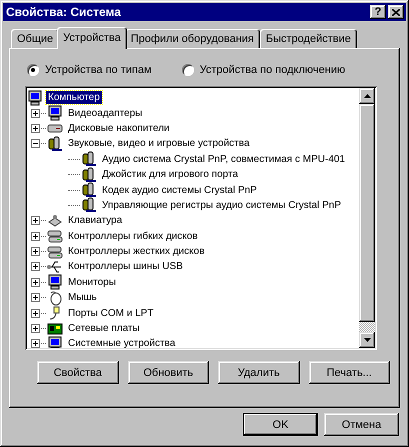 The width and height of the screenshot is (409, 447). I want to click on help-button: ?, so click(378, 12).